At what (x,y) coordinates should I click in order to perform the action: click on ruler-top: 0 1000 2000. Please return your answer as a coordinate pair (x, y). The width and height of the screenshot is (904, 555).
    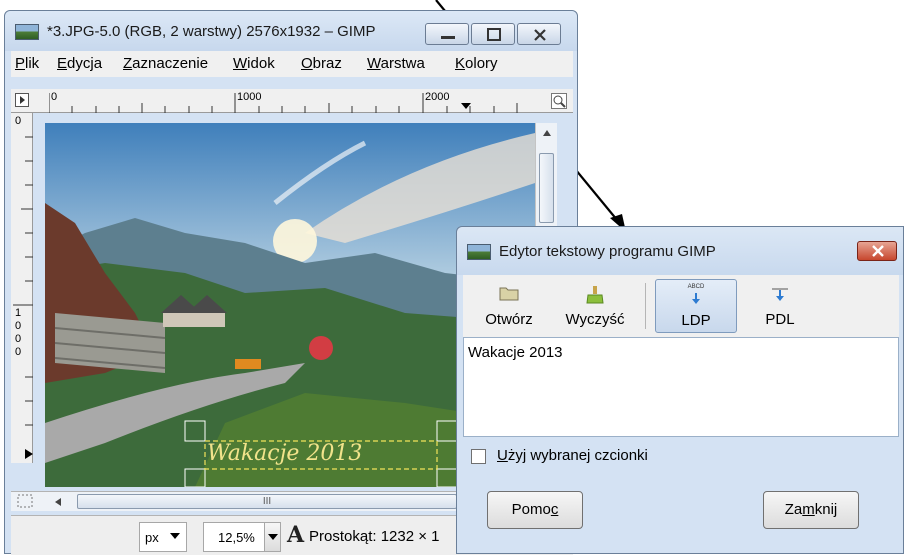
    Looking at the image, I should click on (292, 101).